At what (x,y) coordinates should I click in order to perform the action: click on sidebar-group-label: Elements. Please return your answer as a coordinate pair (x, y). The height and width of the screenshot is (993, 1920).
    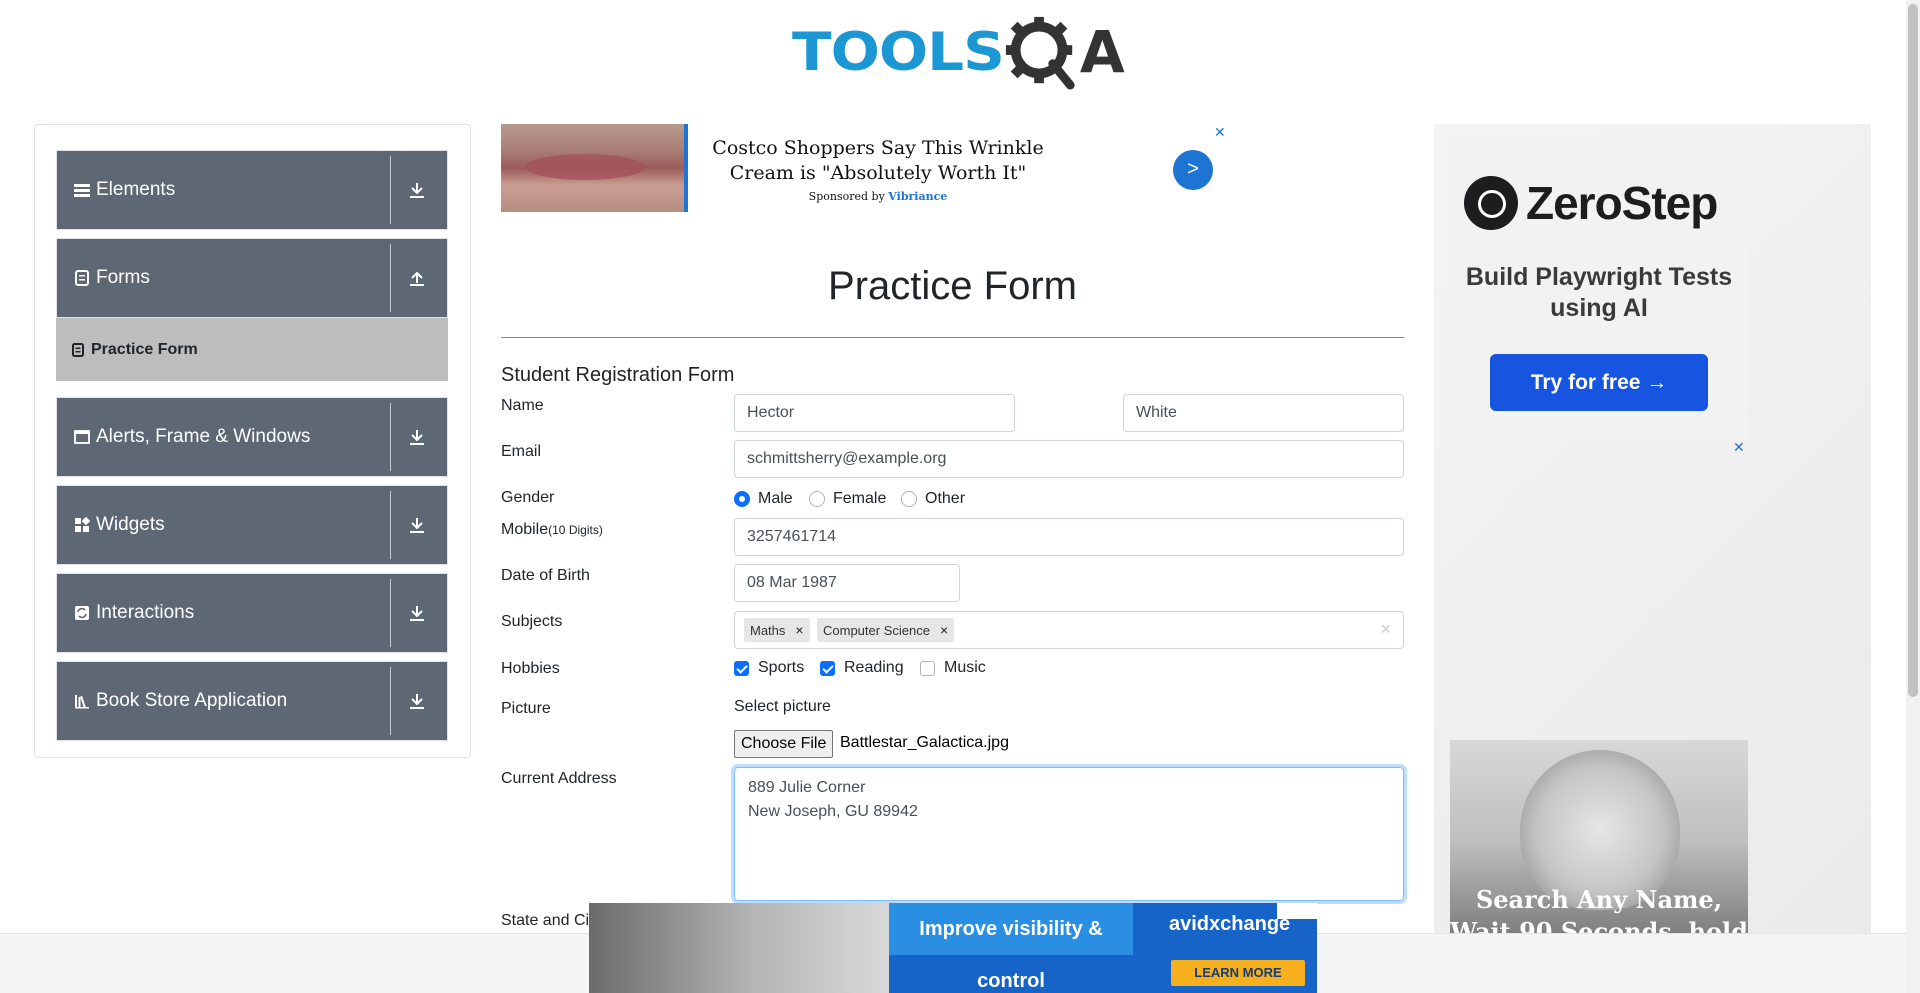
    Looking at the image, I should click on (136, 189).